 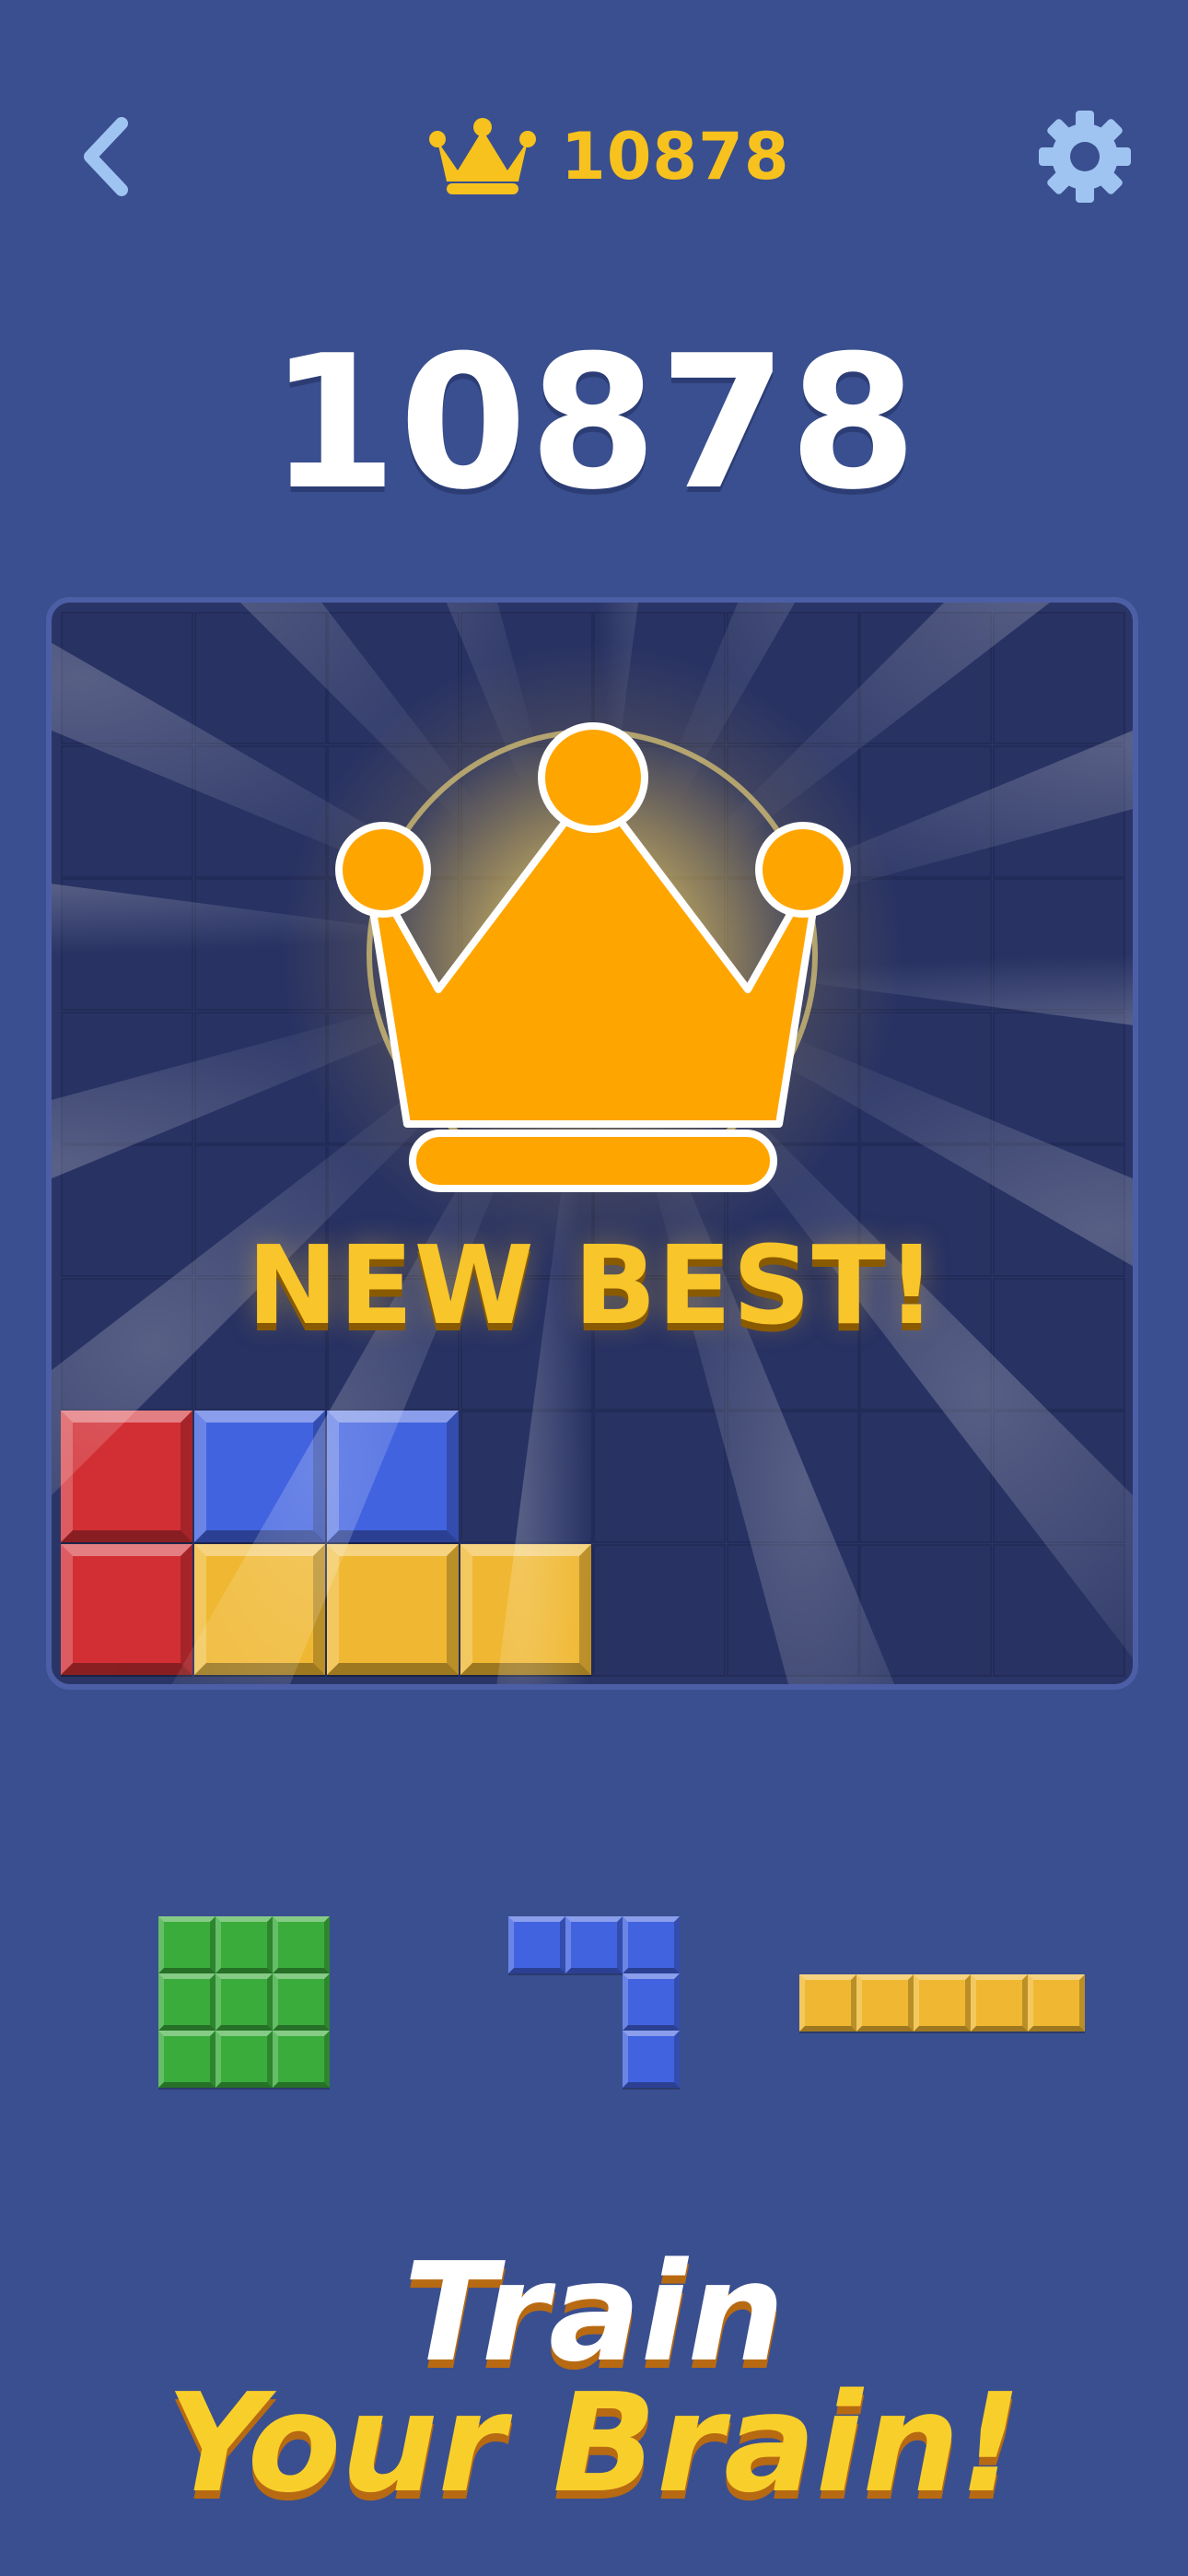 What do you see at coordinates (482, 156) in the screenshot?
I see `crown-icon` at bounding box center [482, 156].